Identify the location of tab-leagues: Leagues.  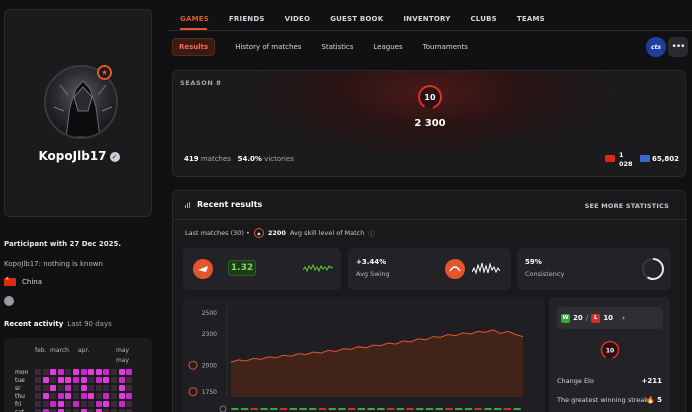
(387, 47).